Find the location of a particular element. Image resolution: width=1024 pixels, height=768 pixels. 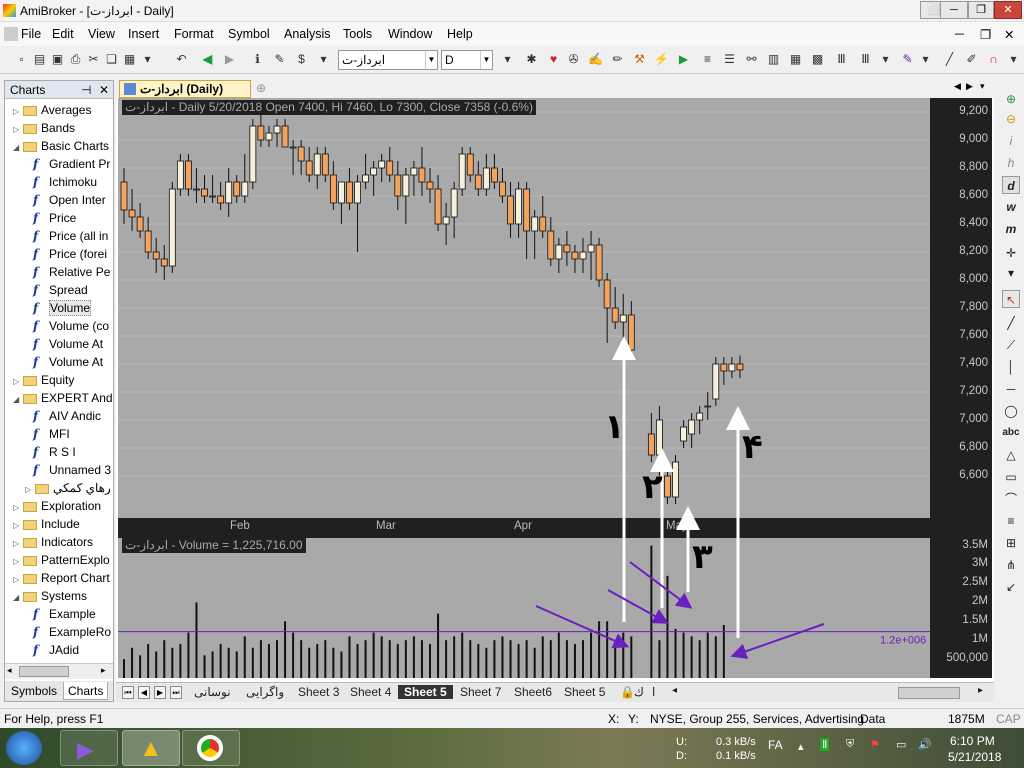

forward-icon: ▶ is located at coordinates (229, 59).